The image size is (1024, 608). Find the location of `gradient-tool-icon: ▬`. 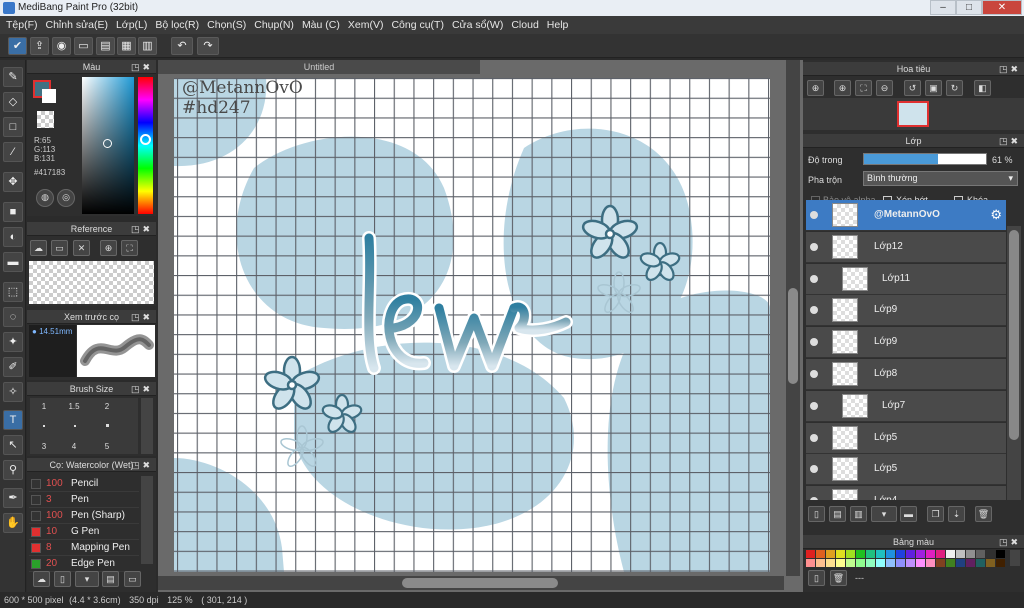

gradient-tool-icon: ▬ is located at coordinates (13, 262).